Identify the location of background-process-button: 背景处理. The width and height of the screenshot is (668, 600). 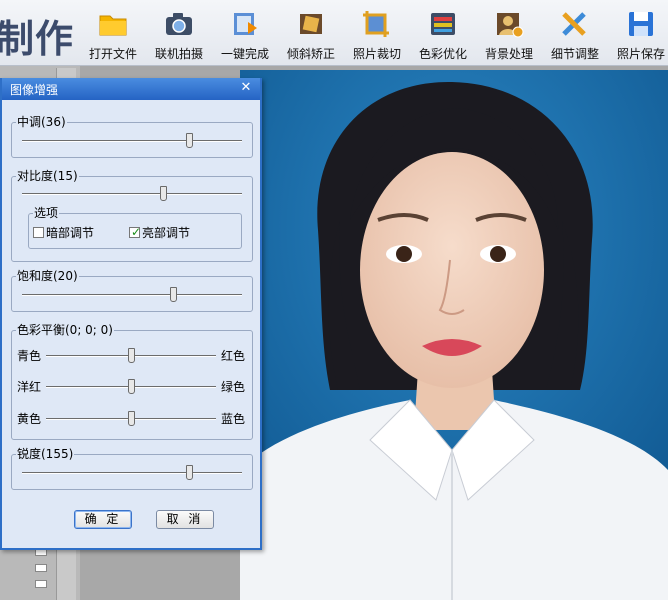
(509, 34).